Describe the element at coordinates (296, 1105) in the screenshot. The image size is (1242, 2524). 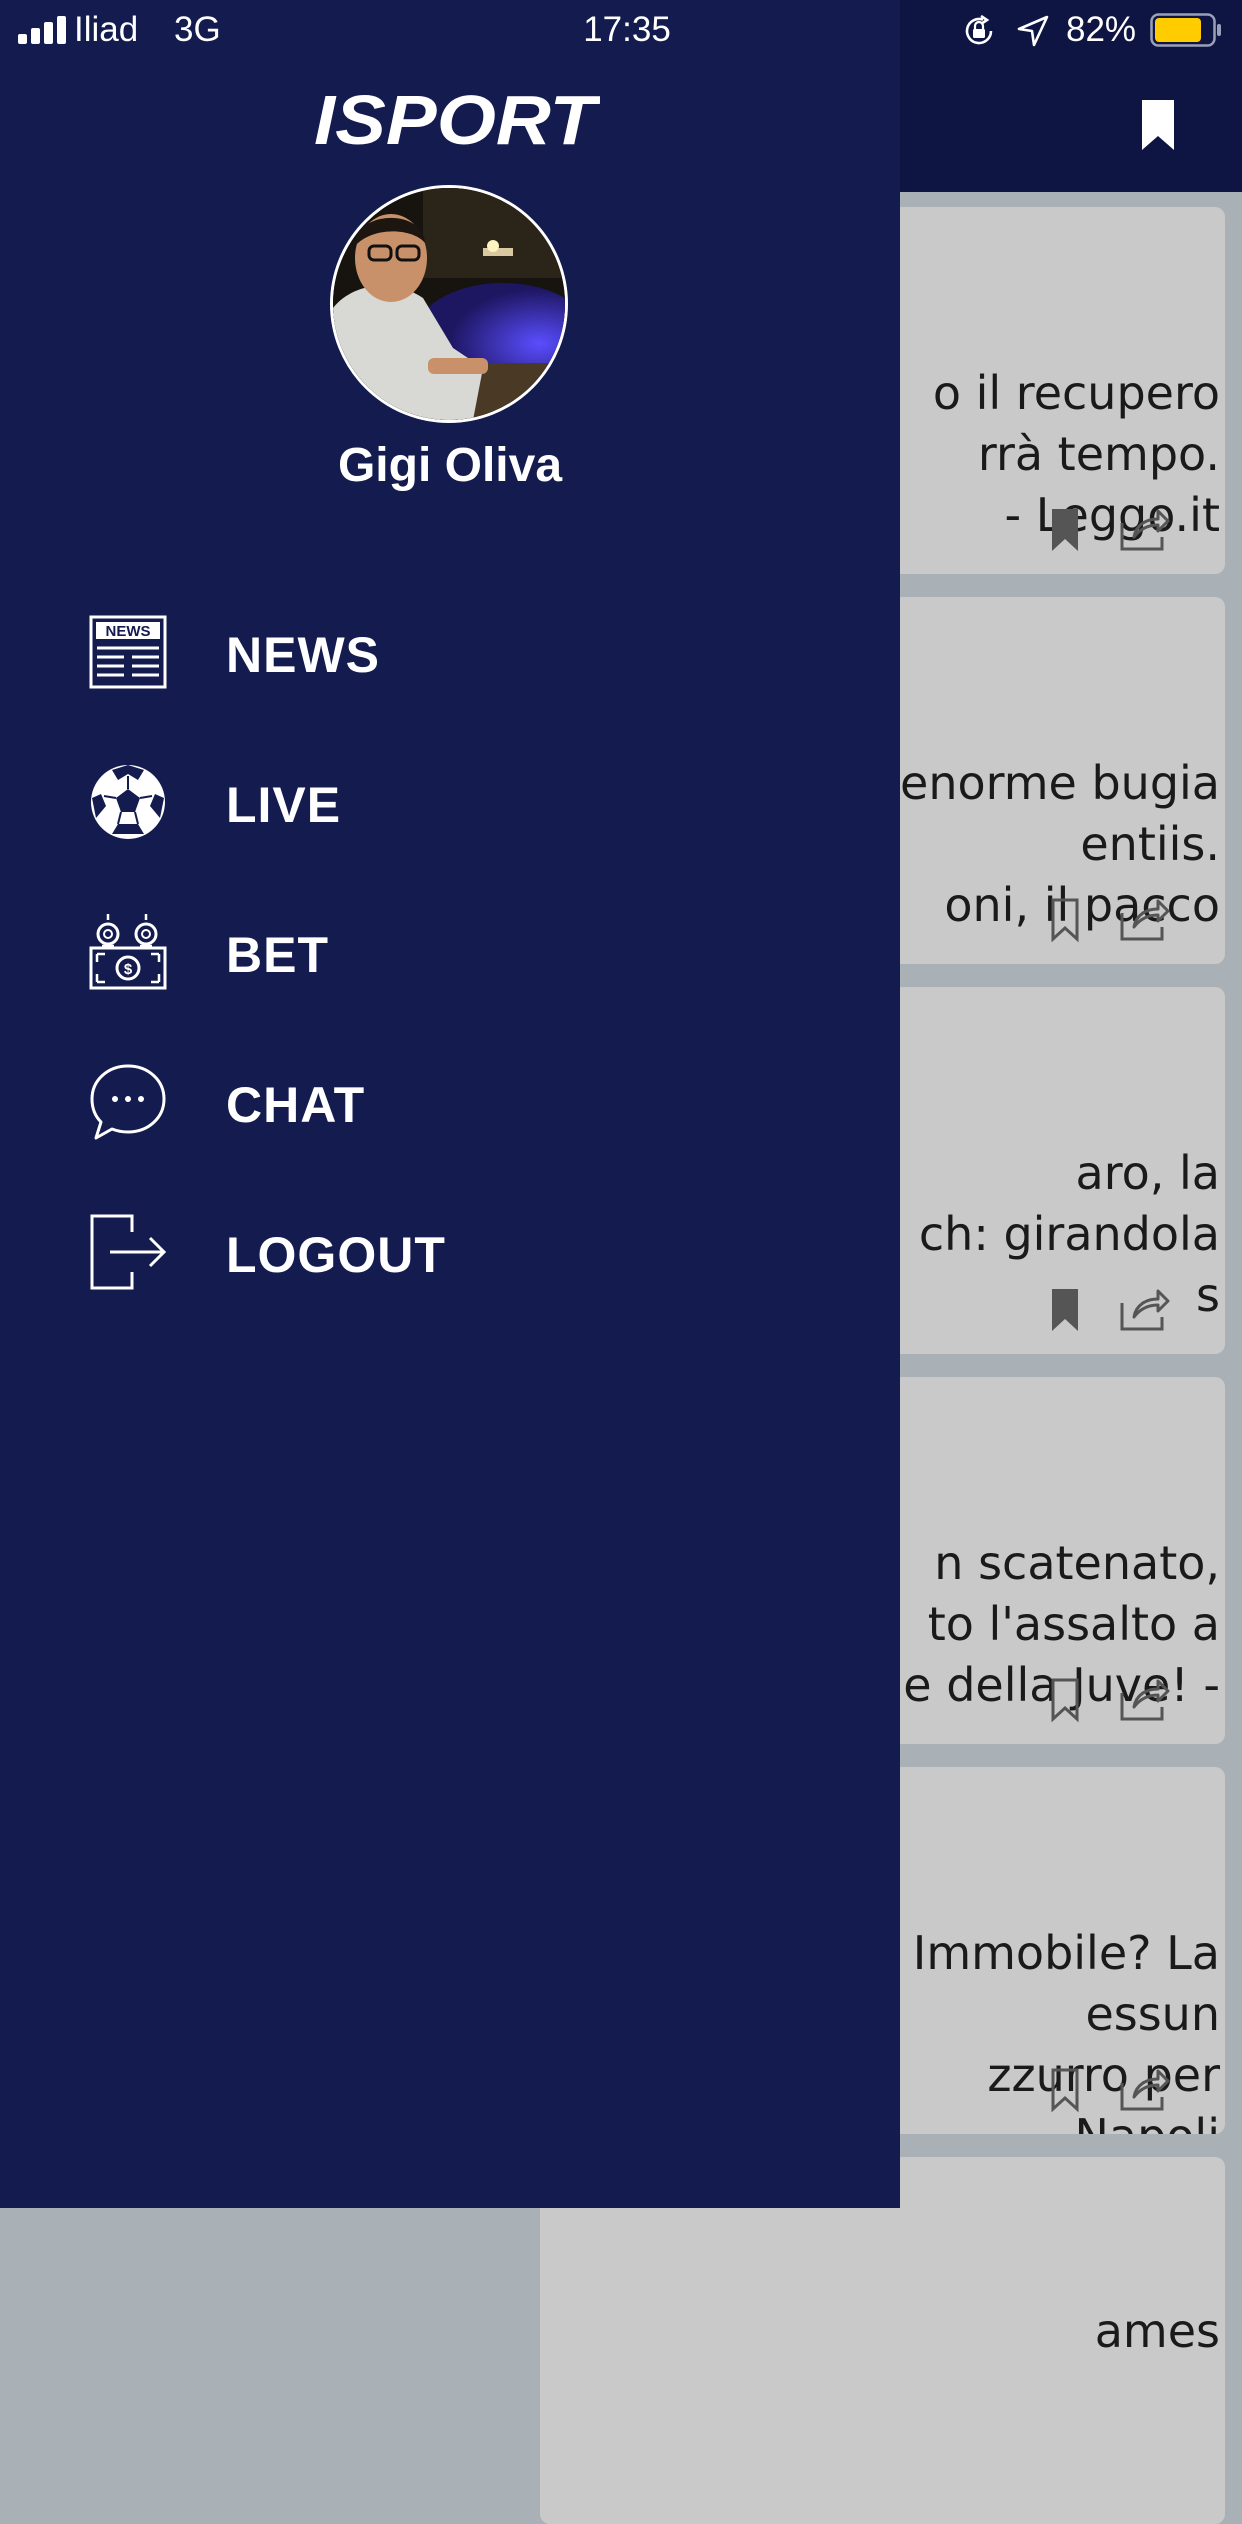
I see `menu-label-chat: CHAT` at that location.